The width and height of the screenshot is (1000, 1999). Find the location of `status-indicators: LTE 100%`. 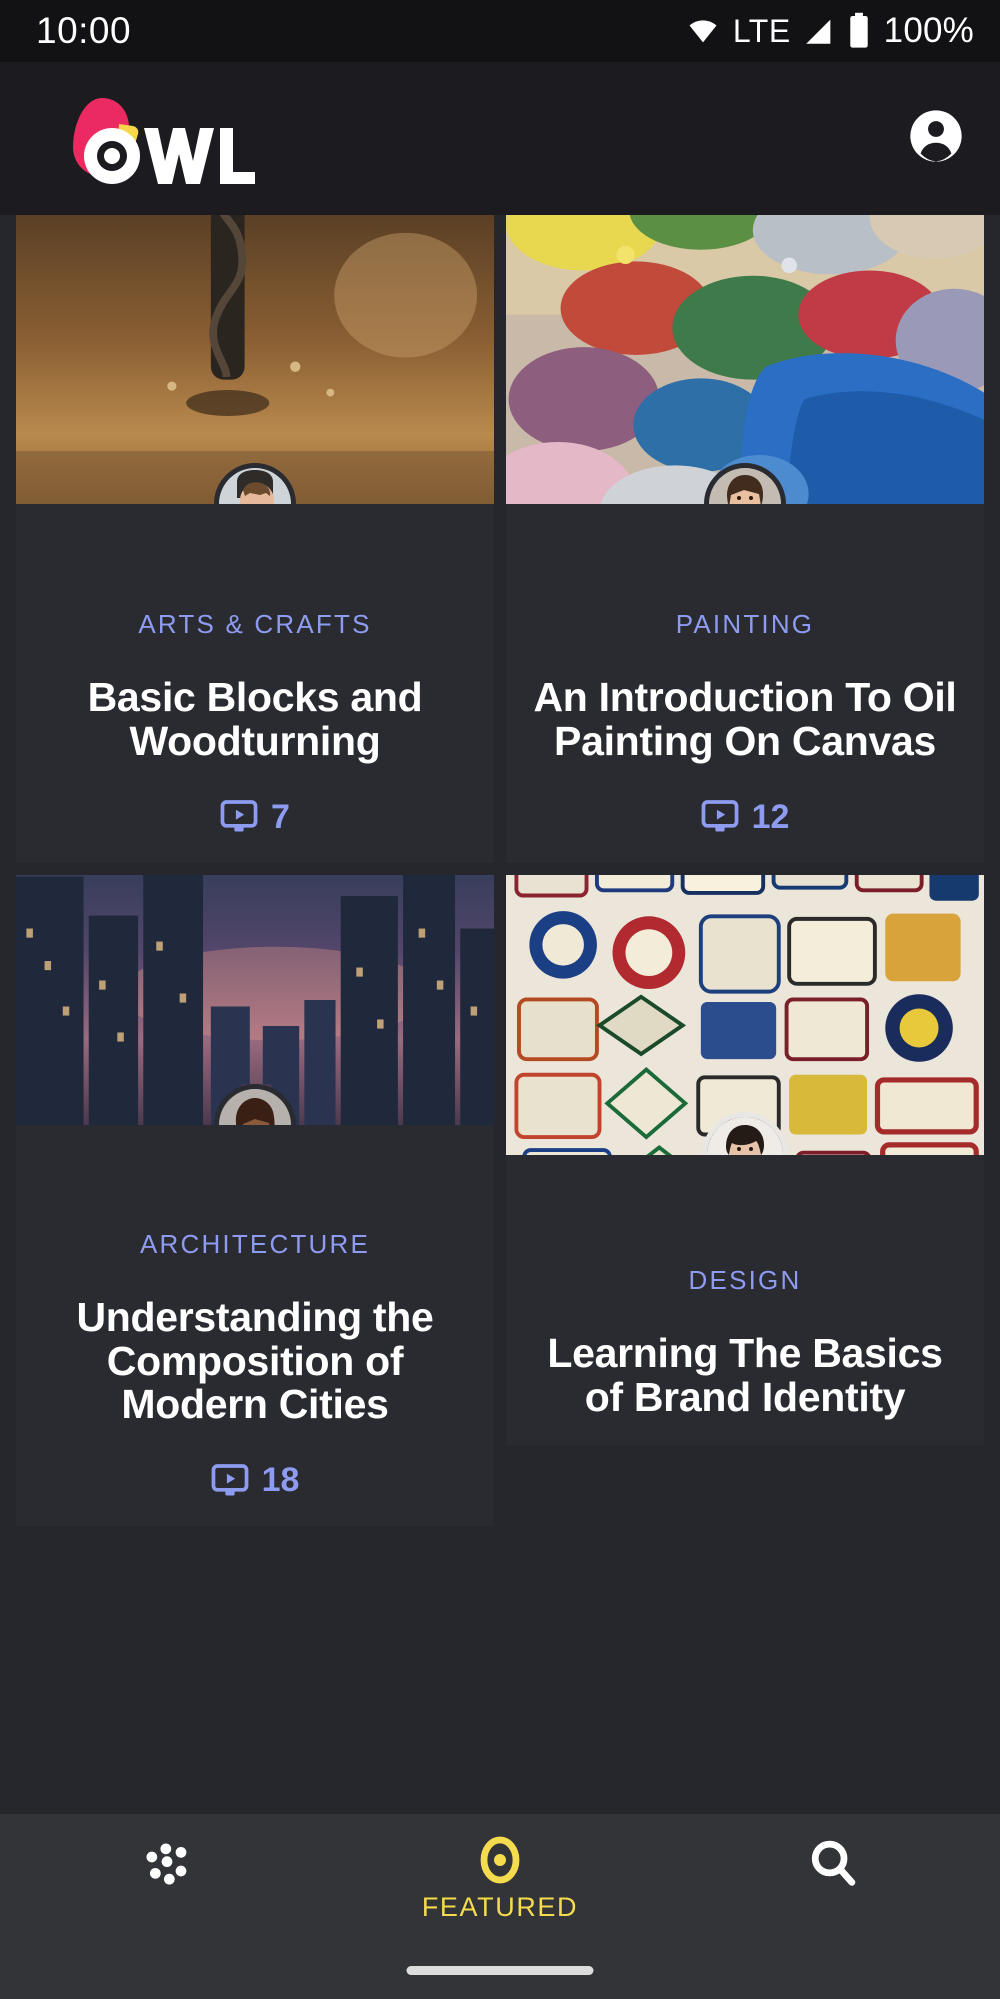

status-indicators: LTE 100% is located at coordinates (829, 31).